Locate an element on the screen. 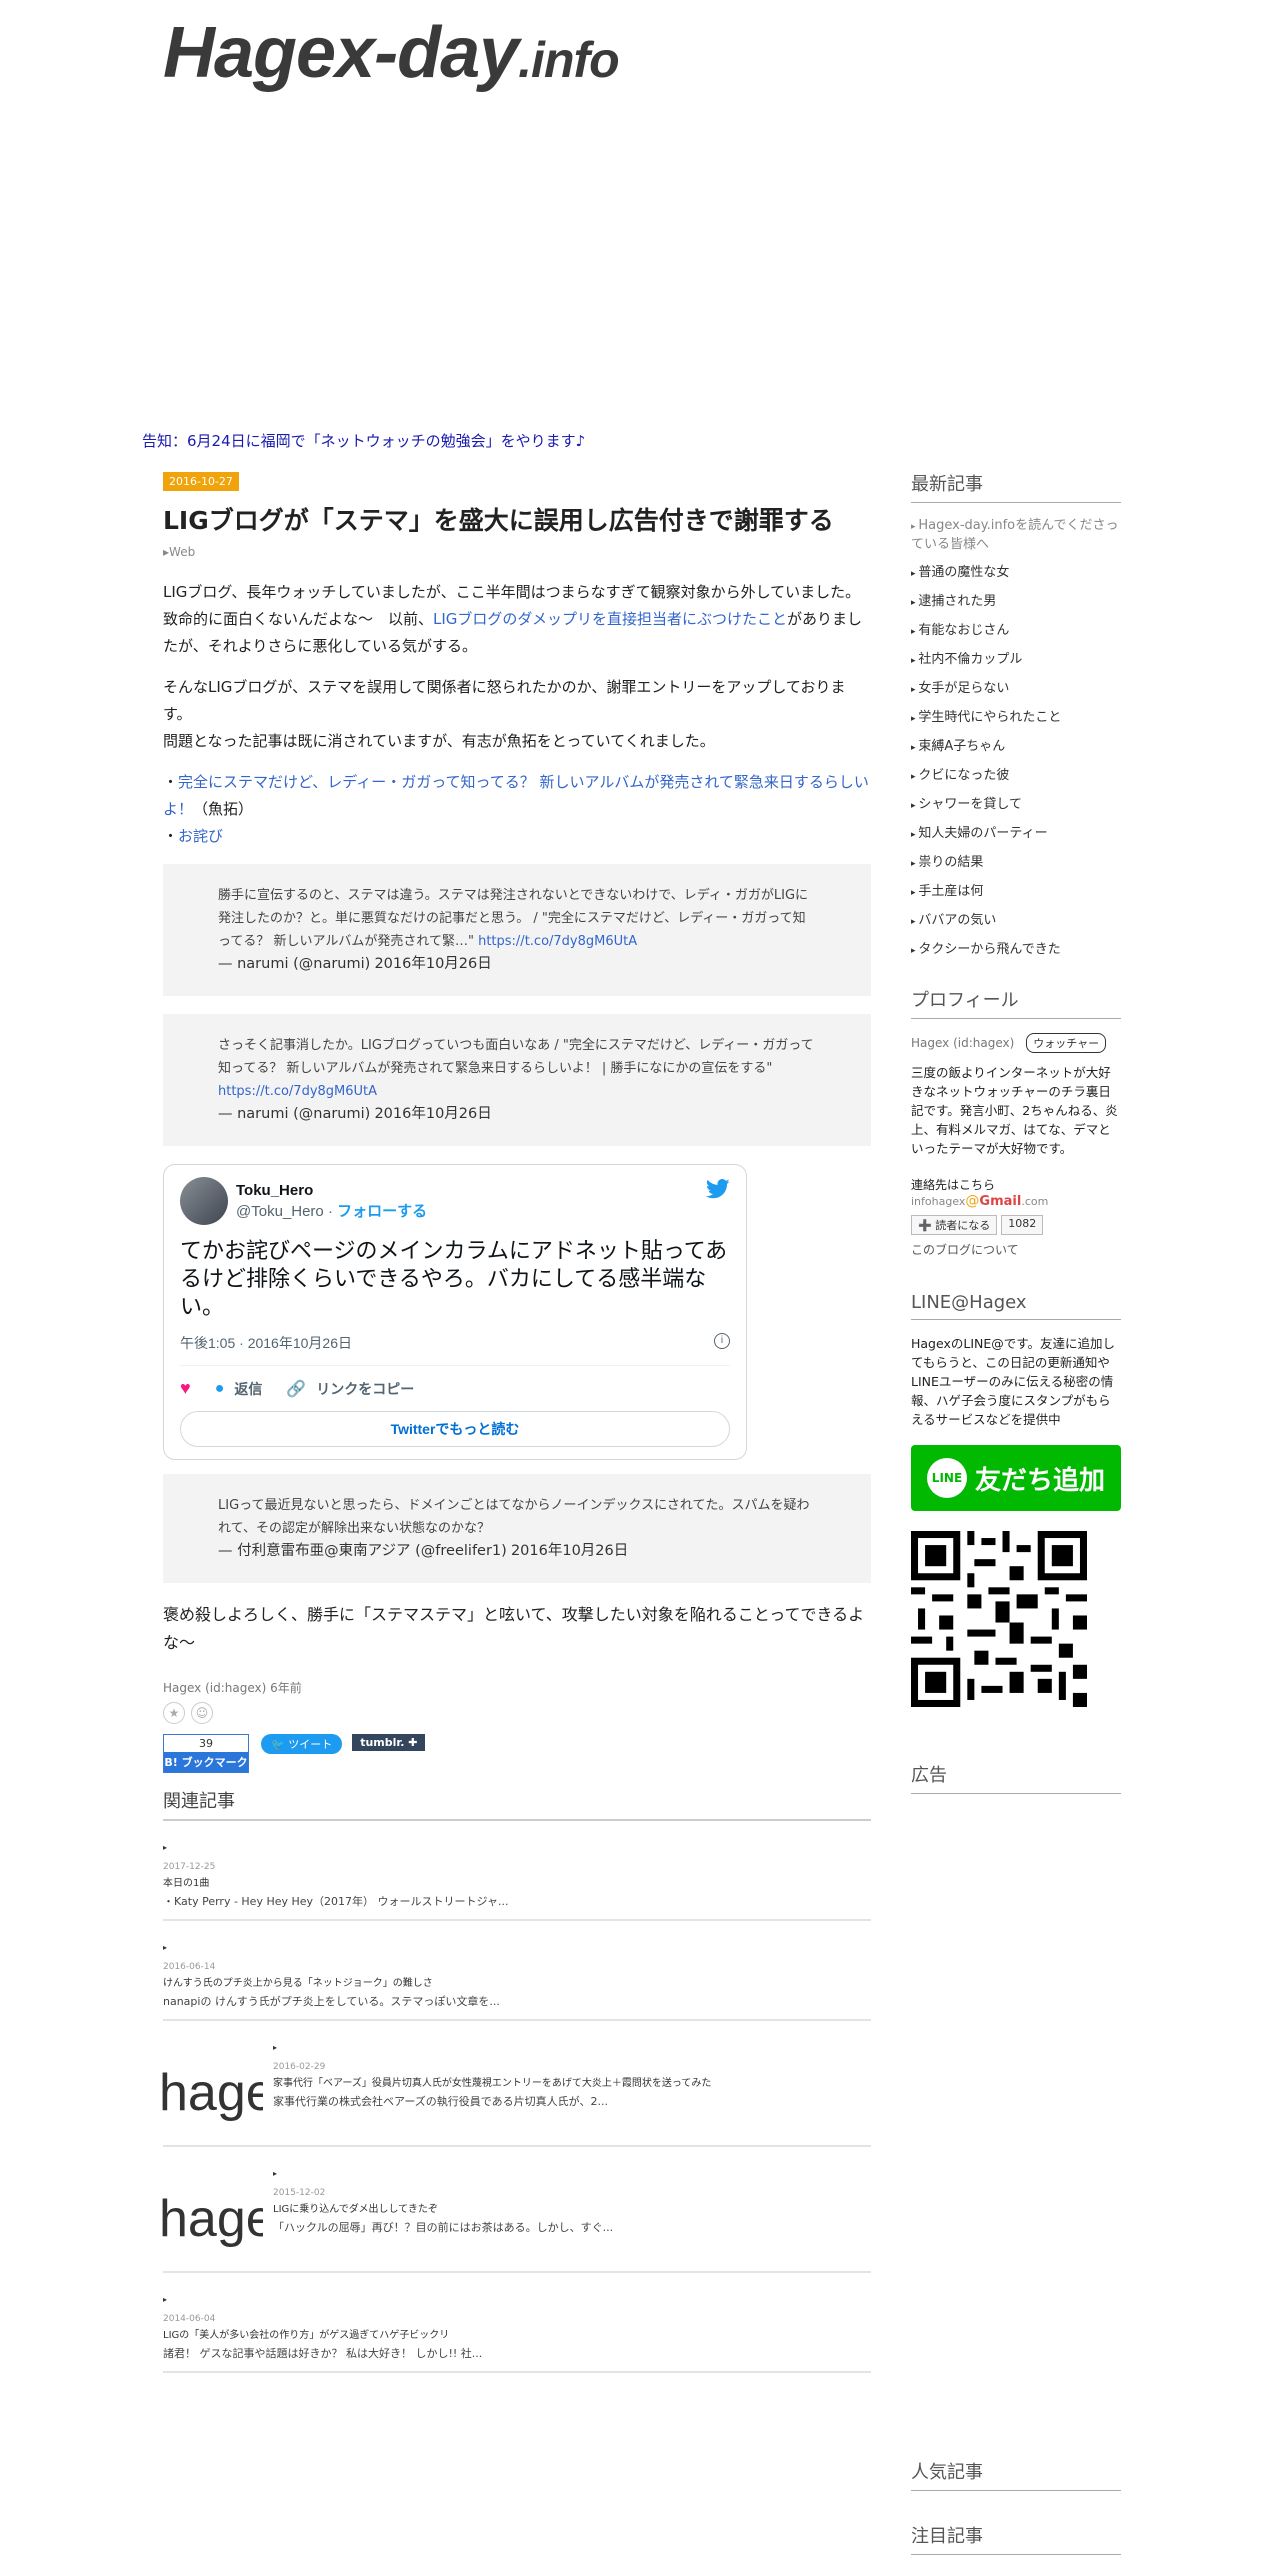 Image resolution: width=1284 pixels, height=2568 pixels. tweet-share-button: 🐦 ツイート is located at coordinates (302, 1744).